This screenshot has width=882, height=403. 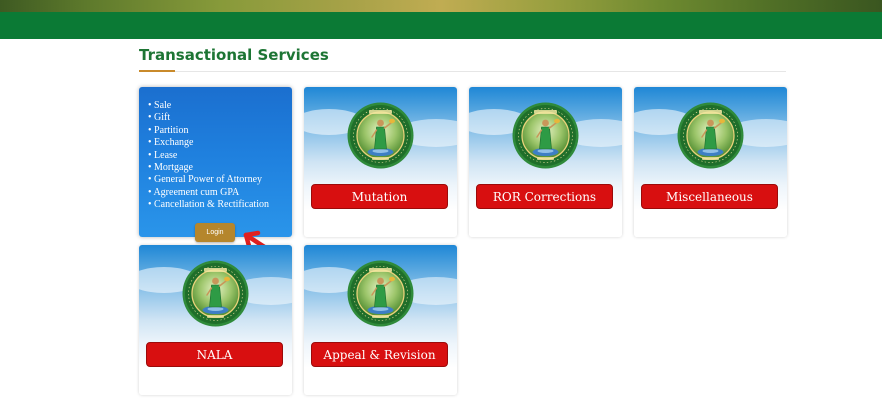 I want to click on miscellaneous-card: Miscellaneous, so click(x=710, y=162).